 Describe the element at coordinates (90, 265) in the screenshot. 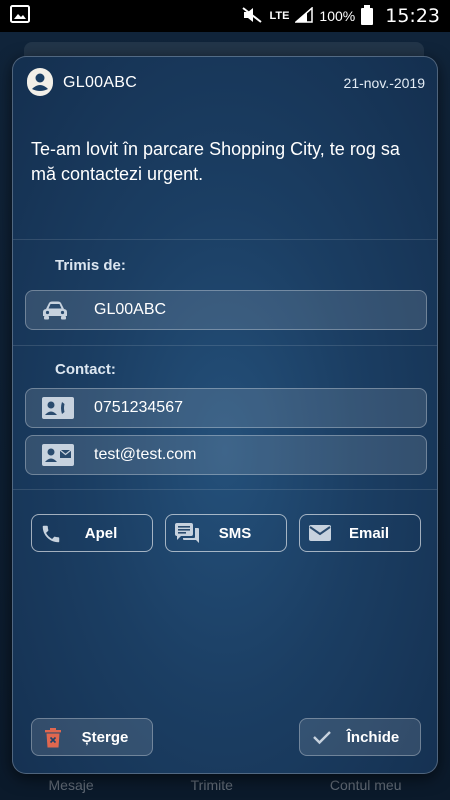

I see `sent-by-label: Trimis de:` at that location.